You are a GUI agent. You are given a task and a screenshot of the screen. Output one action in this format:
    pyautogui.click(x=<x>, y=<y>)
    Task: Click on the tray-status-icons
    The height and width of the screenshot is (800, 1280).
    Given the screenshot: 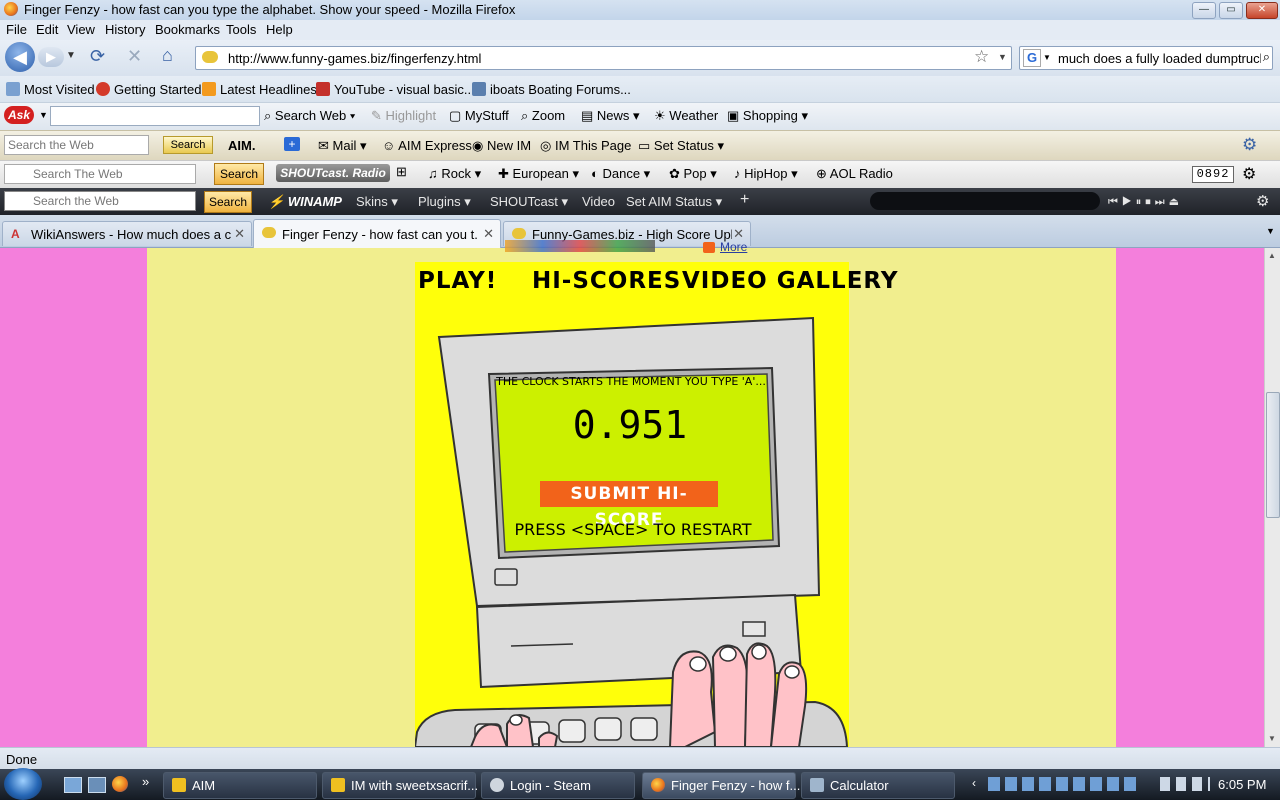 What is the action you would take?
    pyautogui.click(x=1185, y=784)
    